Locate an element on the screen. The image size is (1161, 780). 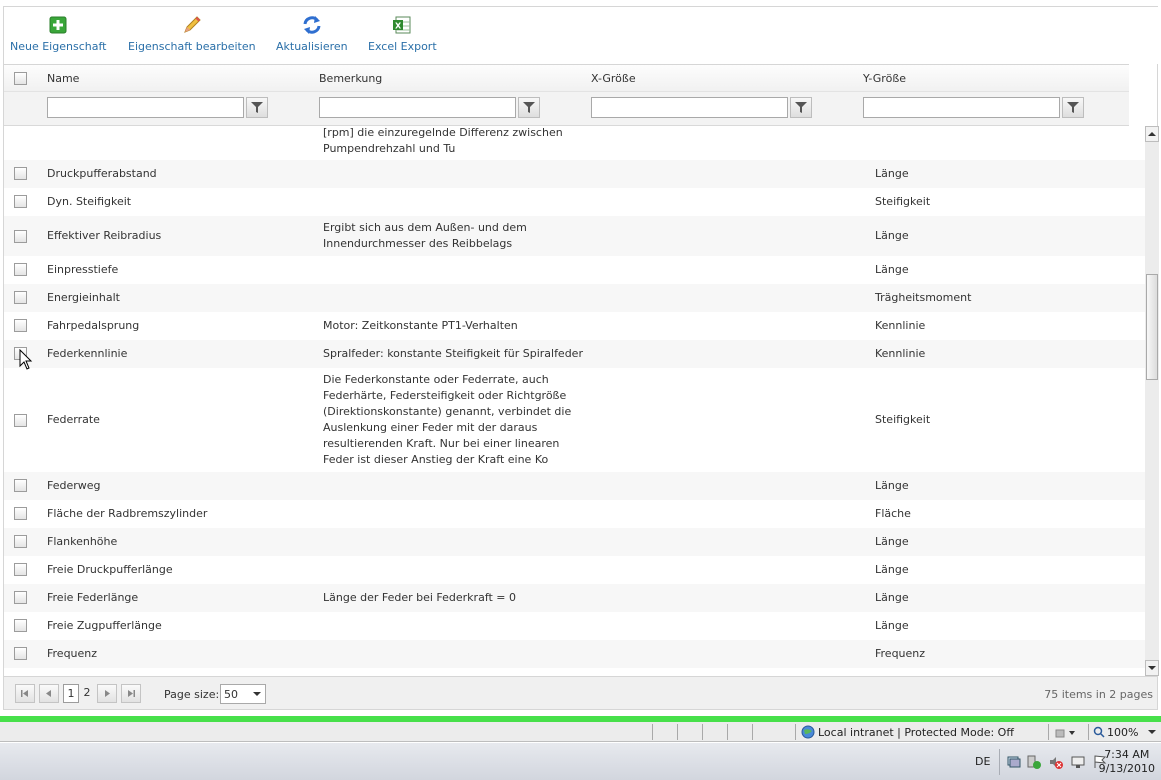
table-row: Freie Druckpufferlänge Länge is located at coordinates (574, 570).